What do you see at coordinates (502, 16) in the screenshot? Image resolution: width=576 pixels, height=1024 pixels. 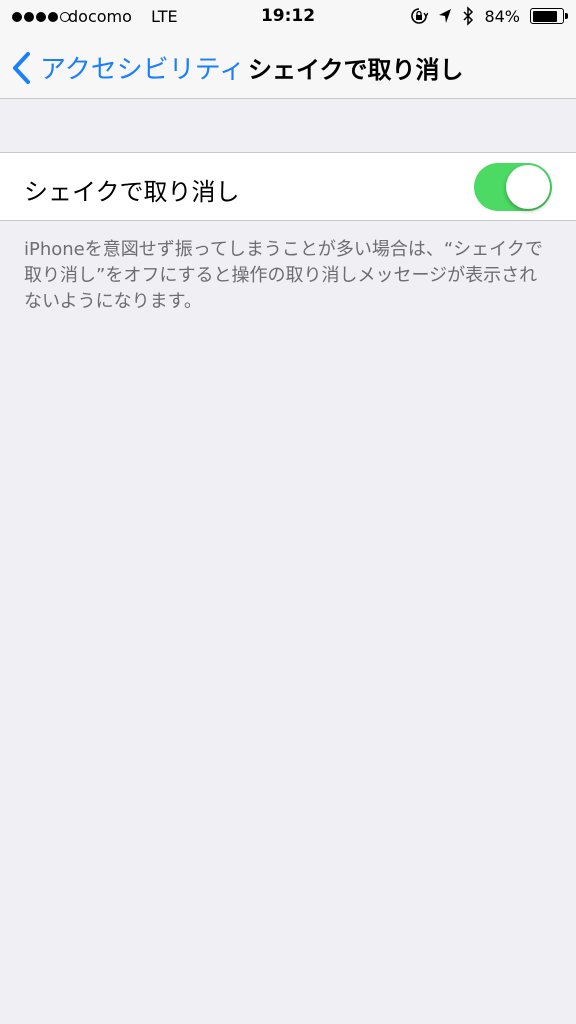 I see `battery-percentage: 84%` at bounding box center [502, 16].